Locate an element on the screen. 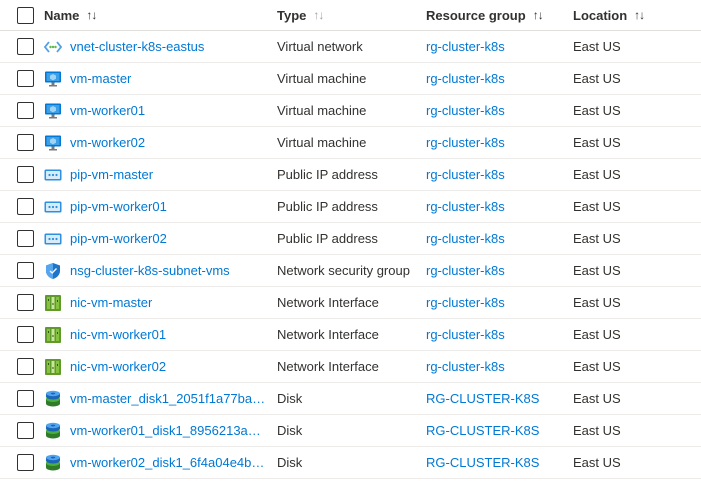  column-header-label: Name is located at coordinates (62, 15).